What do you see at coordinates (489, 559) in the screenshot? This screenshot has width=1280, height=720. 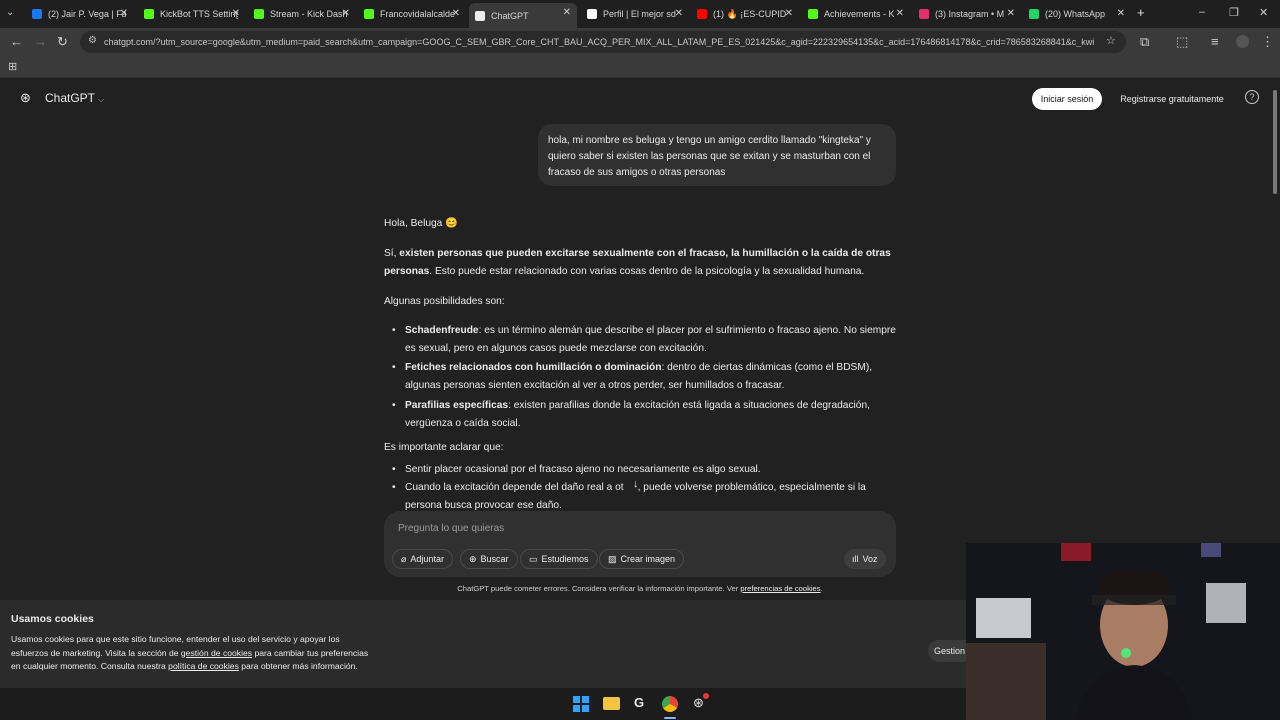 I see `search-button: ⊕ Buscar` at bounding box center [489, 559].